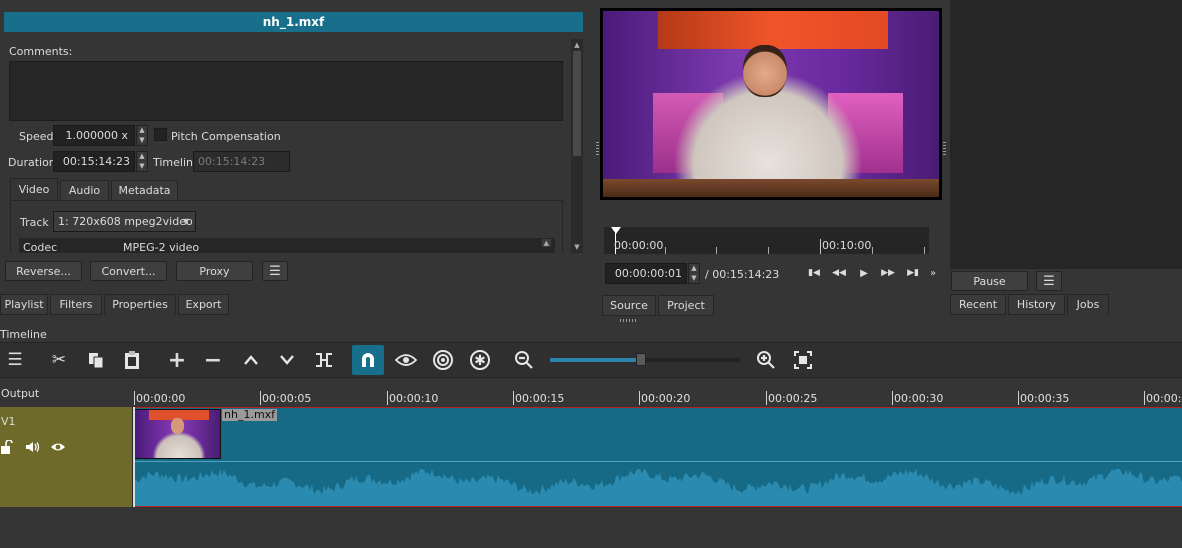 This screenshot has width=1182, height=548. I want to click on ruler-label: 00:00:10, so click(414, 398).